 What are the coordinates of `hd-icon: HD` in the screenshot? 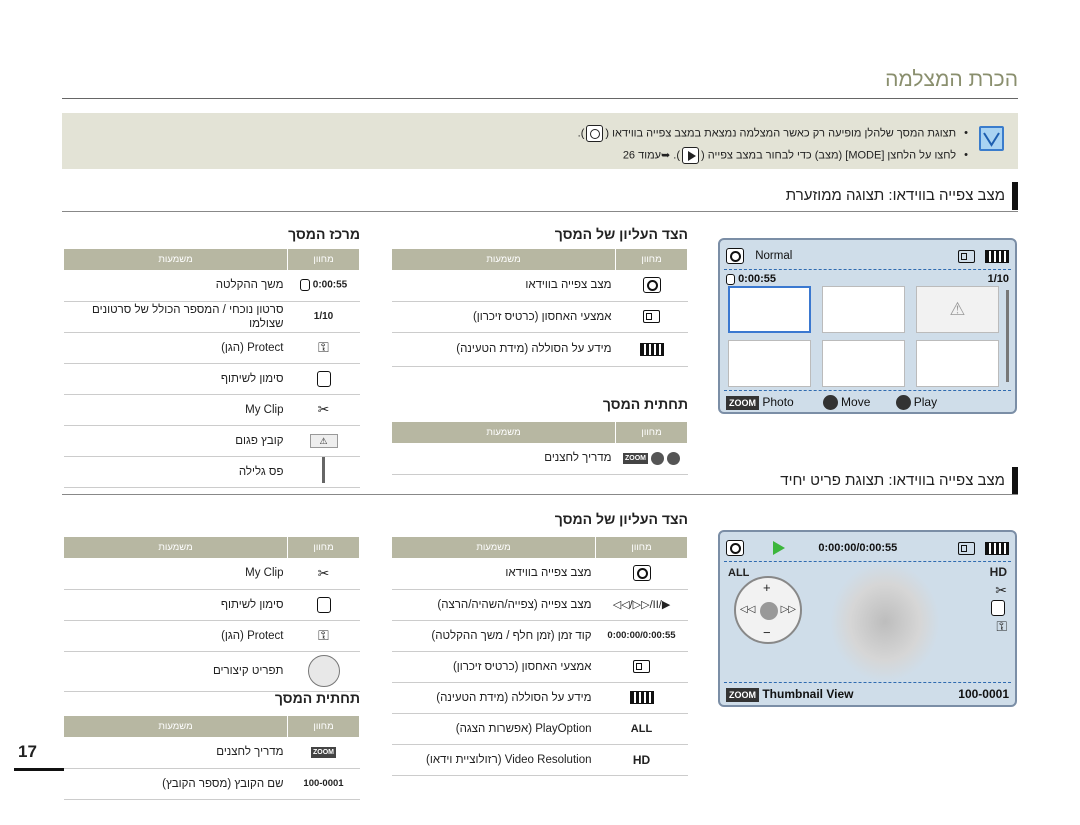 It's located at (998, 572).